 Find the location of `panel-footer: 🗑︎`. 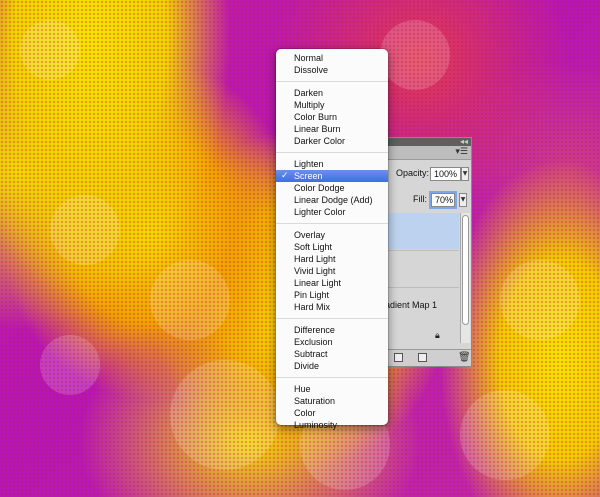

panel-footer: 🗑︎ is located at coordinates (427, 357).